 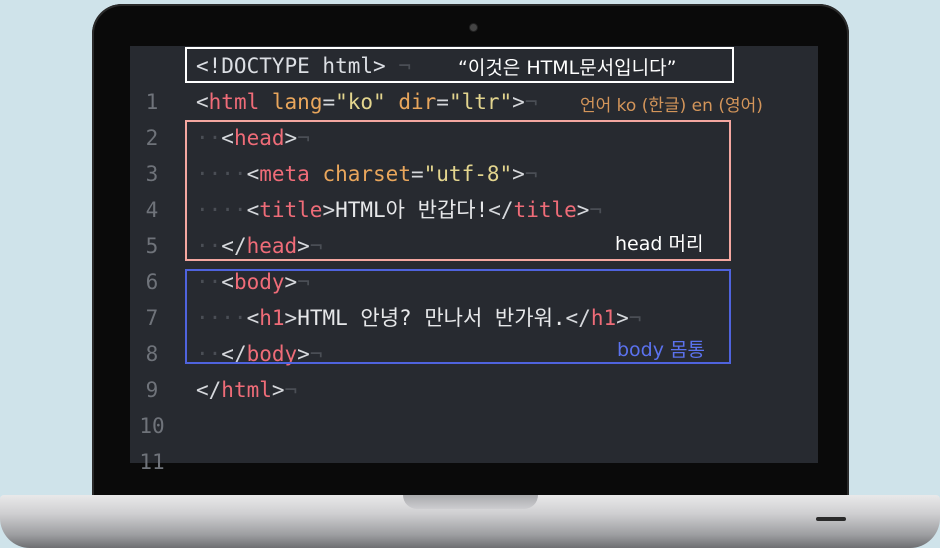 I want to click on head-annotation: head 머리, so click(x=659, y=244).